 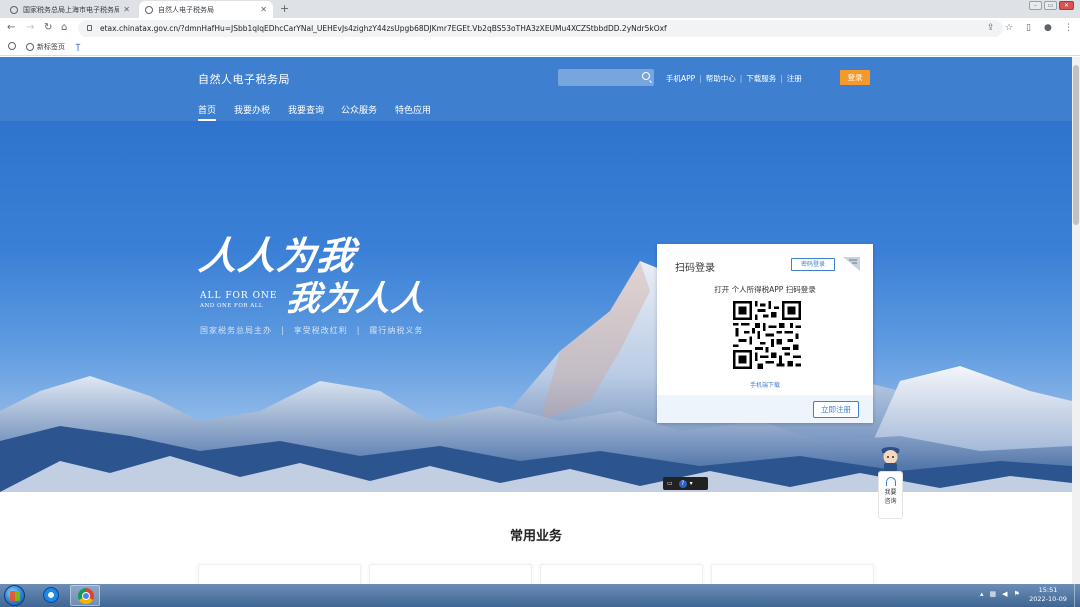 I want to click on qr-login-footer: 立即注册, so click(x=765, y=409).